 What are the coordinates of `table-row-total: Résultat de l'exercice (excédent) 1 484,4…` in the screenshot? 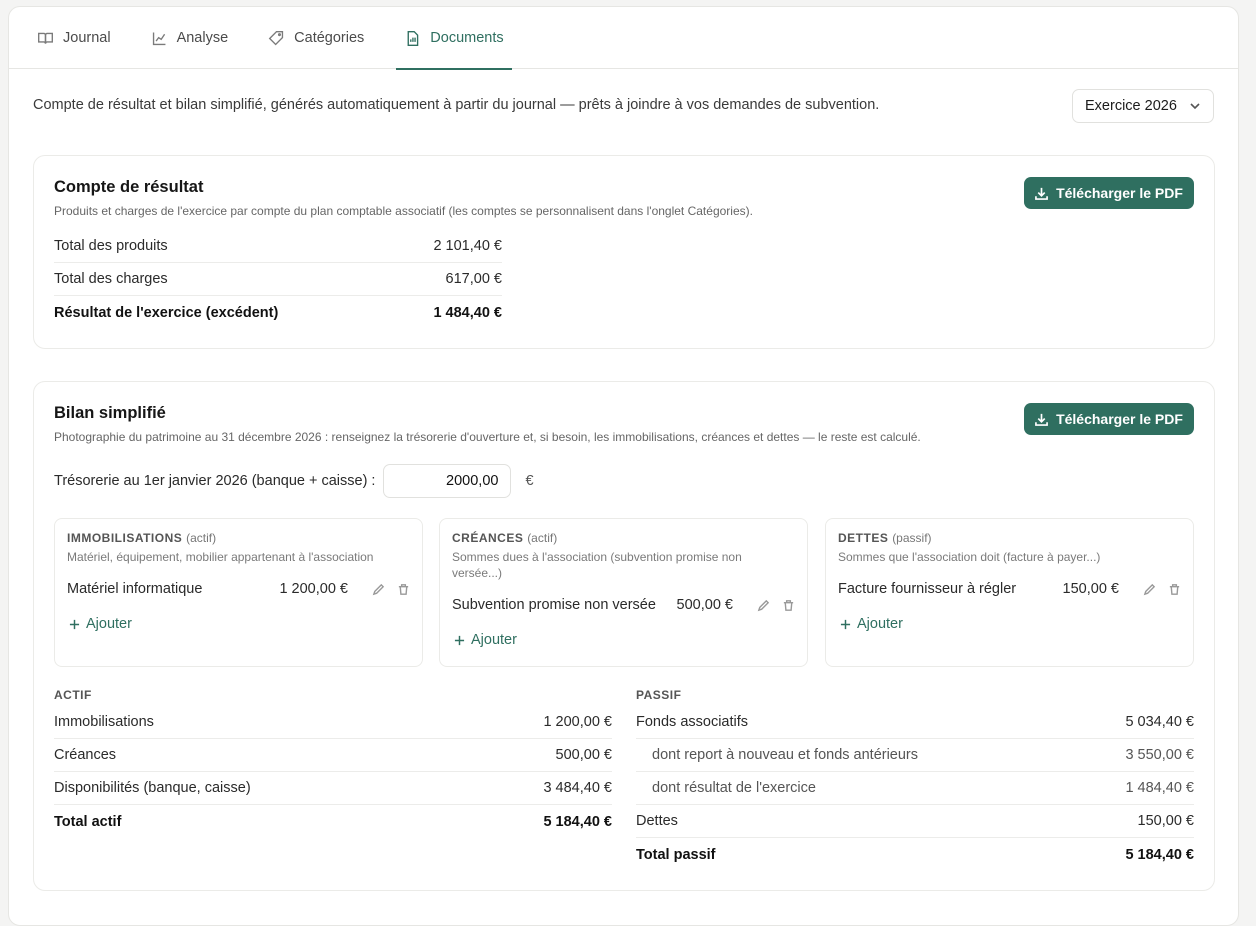 It's located at (278, 312).